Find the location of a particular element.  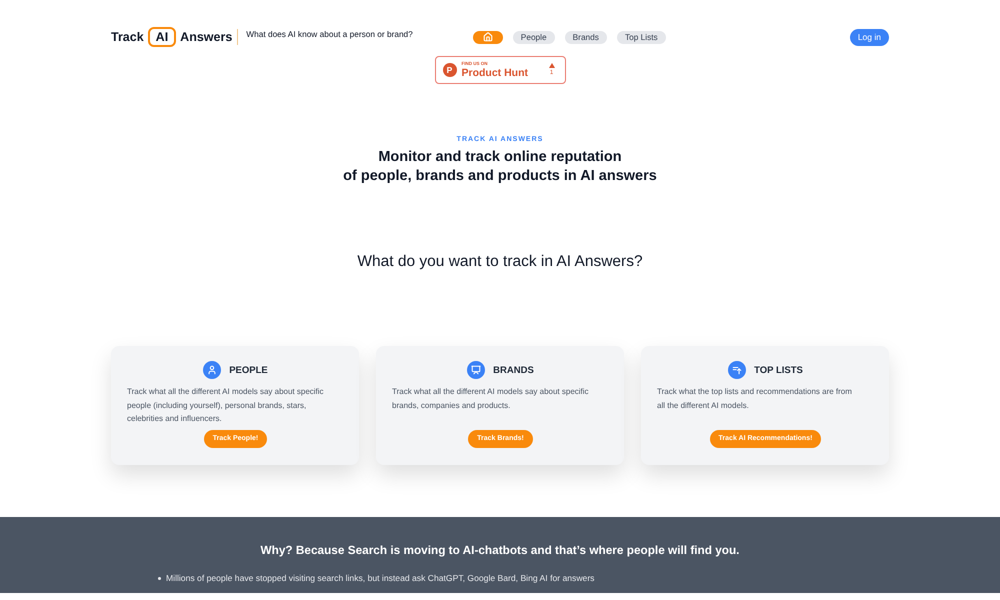

card-title: PEOPLE is located at coordinates (248, 370).